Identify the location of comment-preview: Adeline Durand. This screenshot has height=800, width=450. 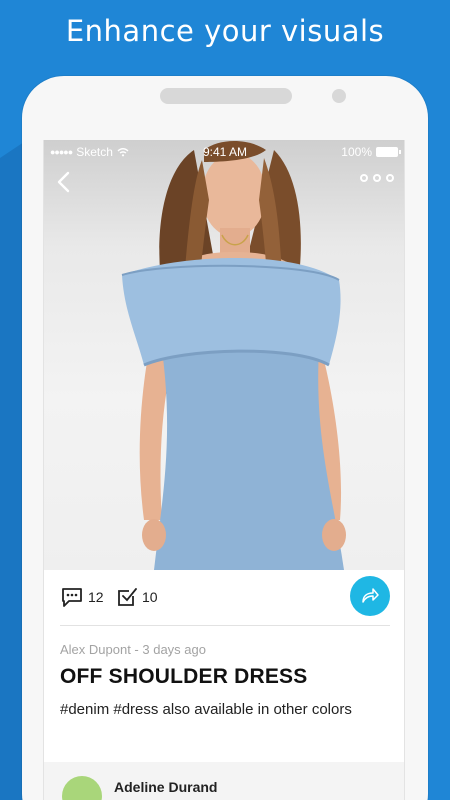
(224, 781).